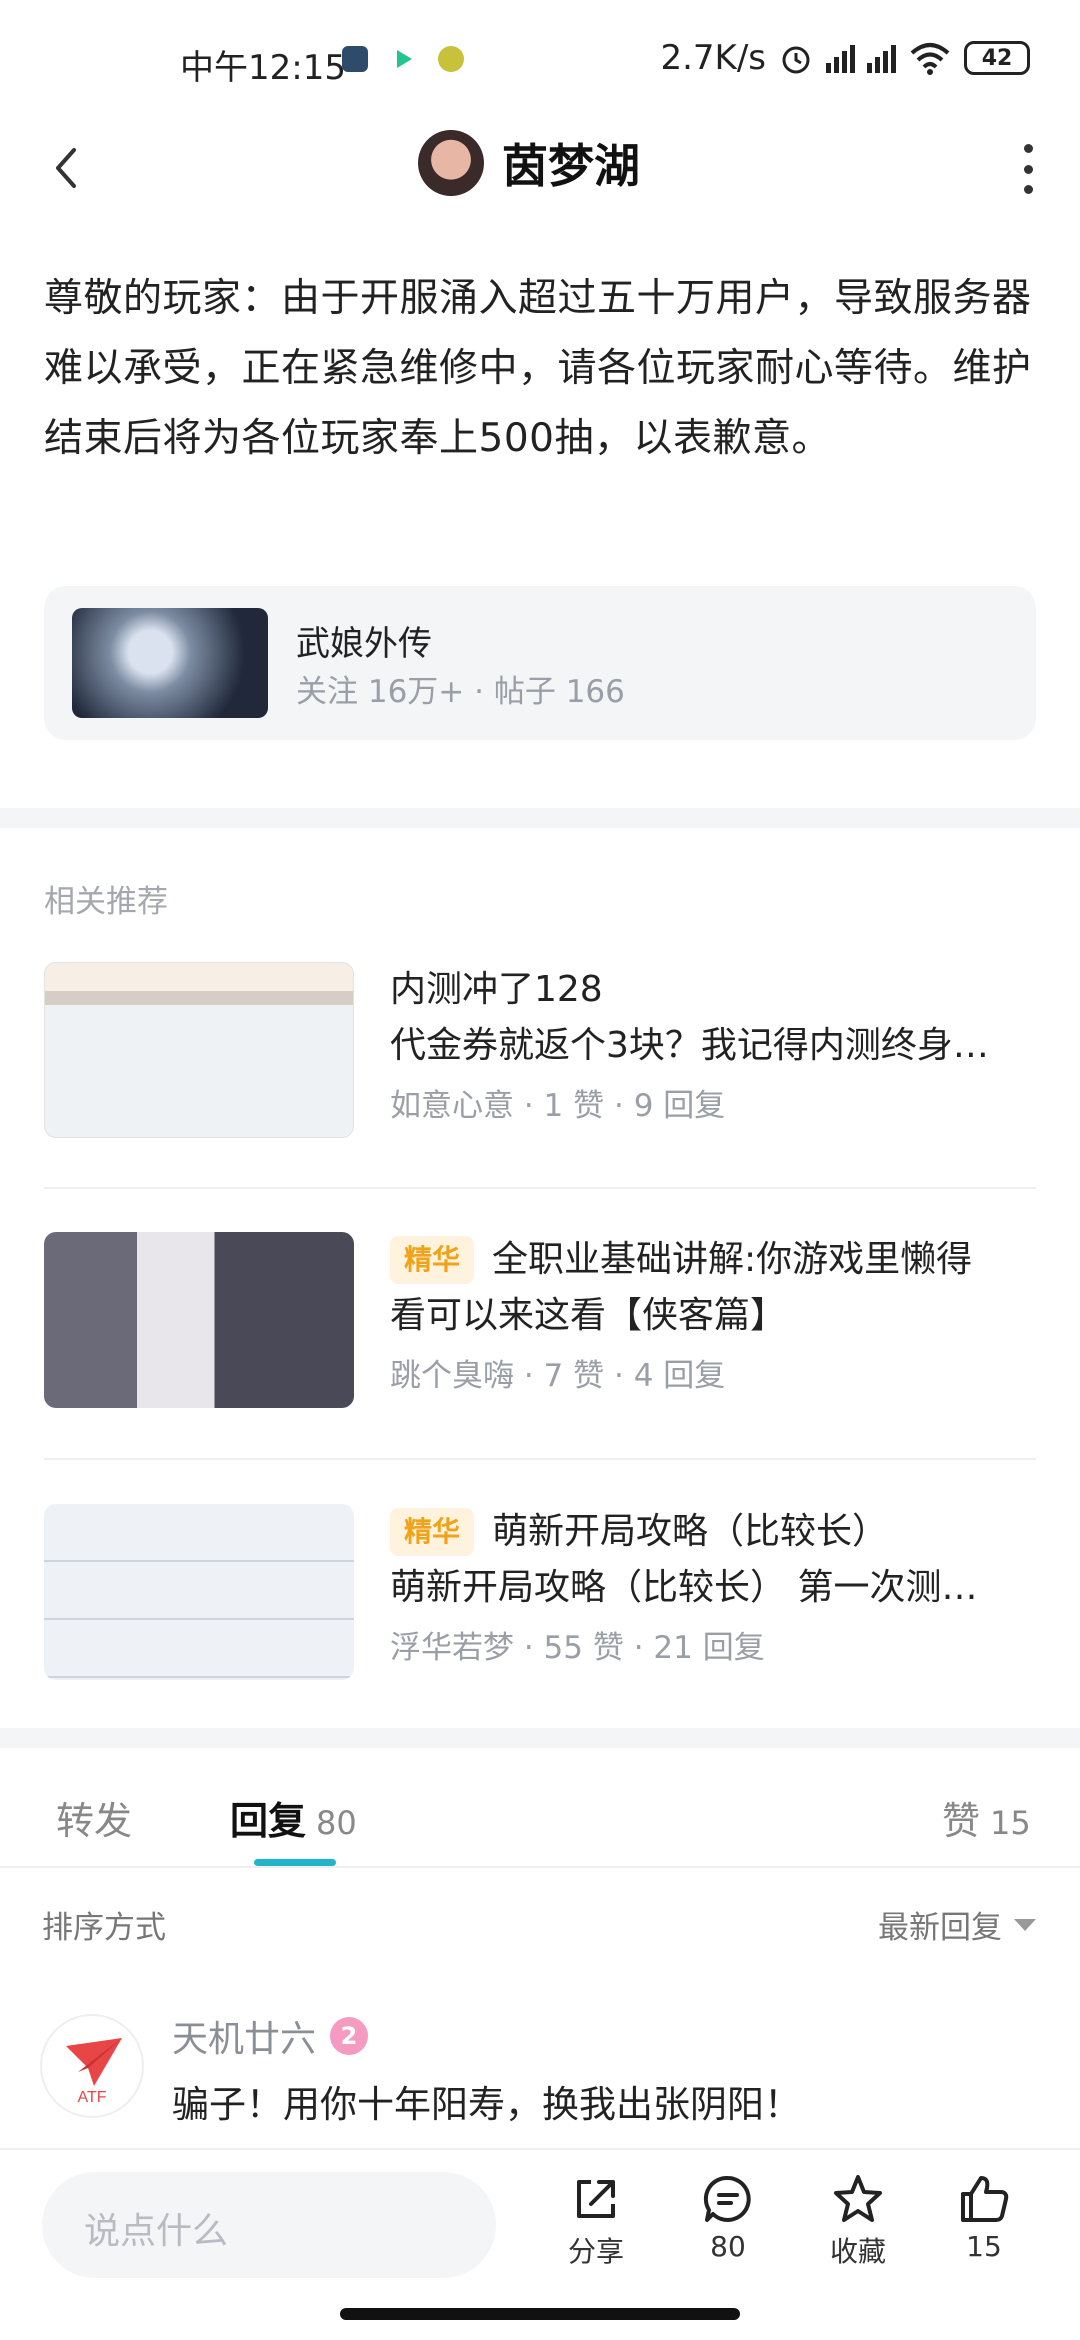  Describe the element at coordinates (486, 2104) in the screenshot. I see `comment-text: 骗子！用你十年阳寿，换我出张阴阳！` at that location.